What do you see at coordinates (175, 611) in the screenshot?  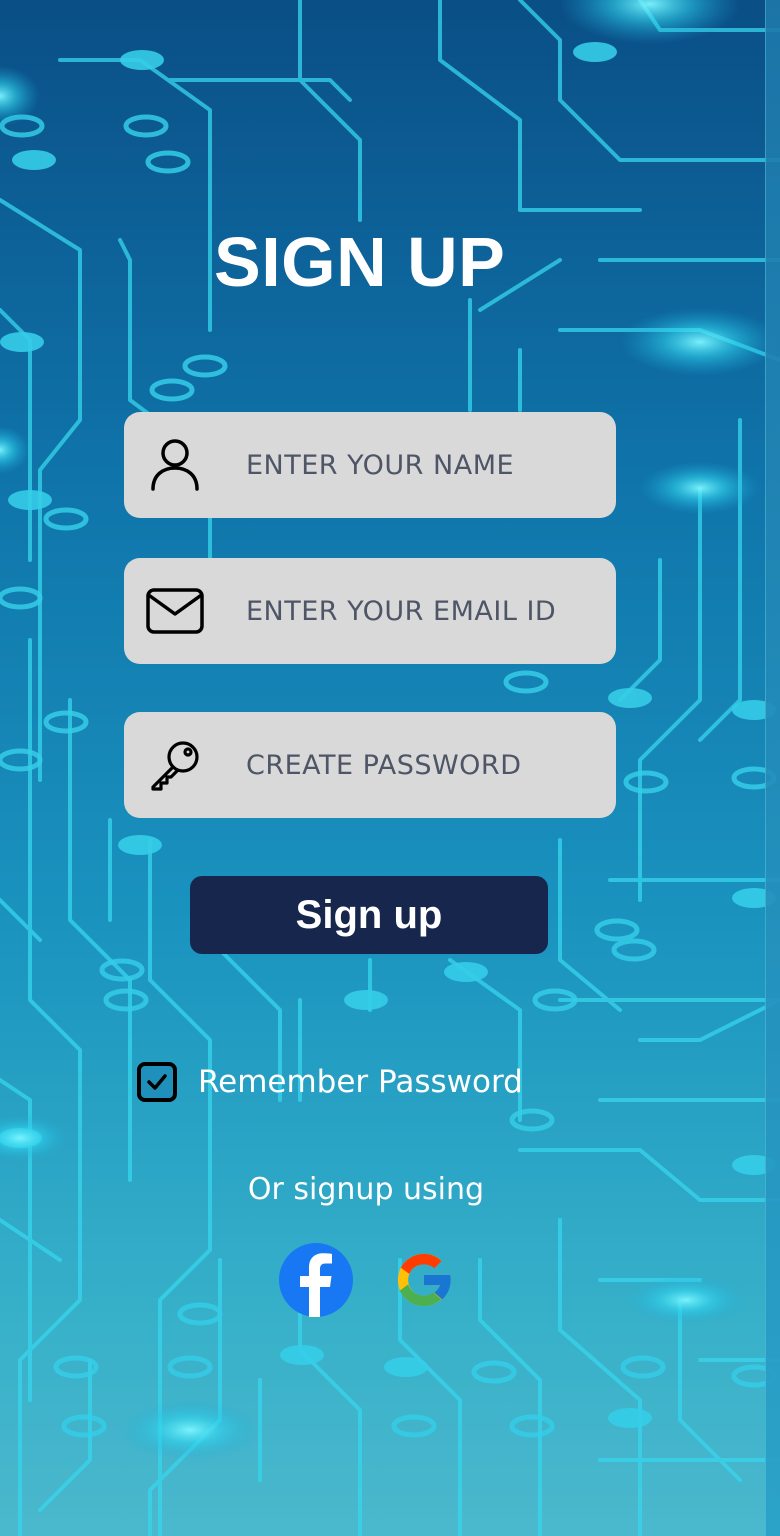 I see `mail-icon` at bounding box center [175, 611].